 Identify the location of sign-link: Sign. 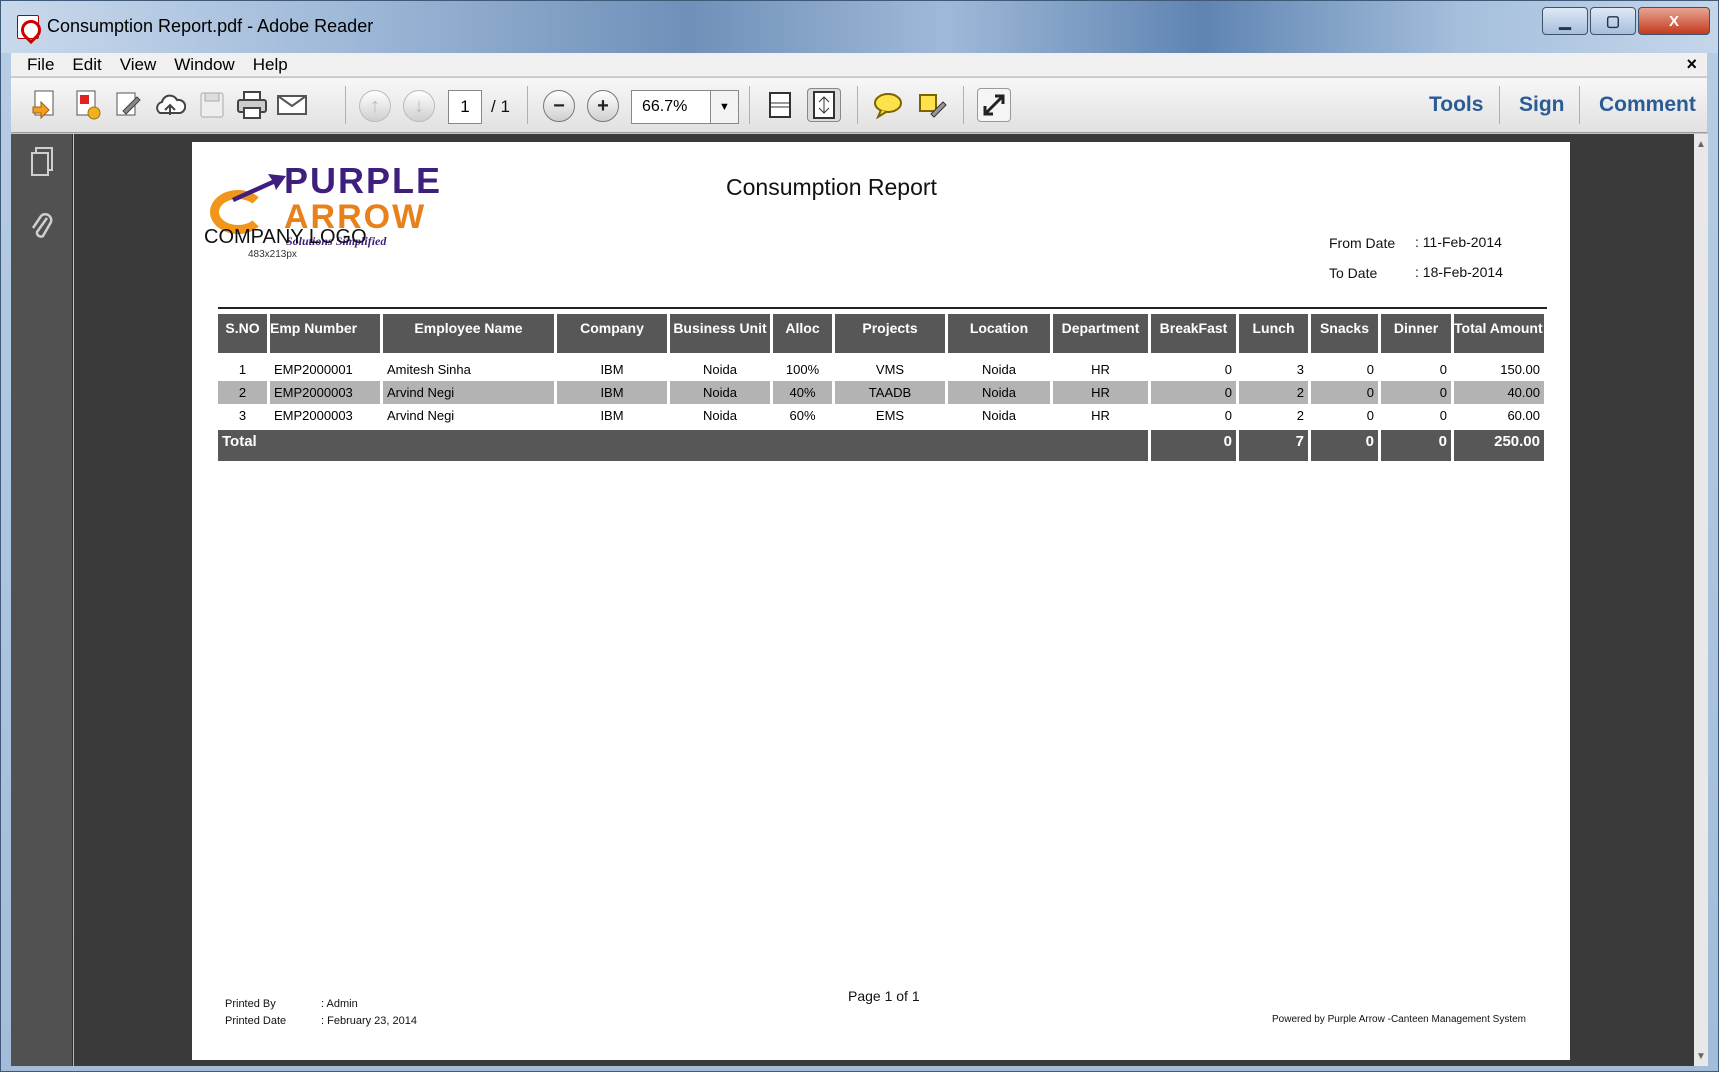
(1542, 105).